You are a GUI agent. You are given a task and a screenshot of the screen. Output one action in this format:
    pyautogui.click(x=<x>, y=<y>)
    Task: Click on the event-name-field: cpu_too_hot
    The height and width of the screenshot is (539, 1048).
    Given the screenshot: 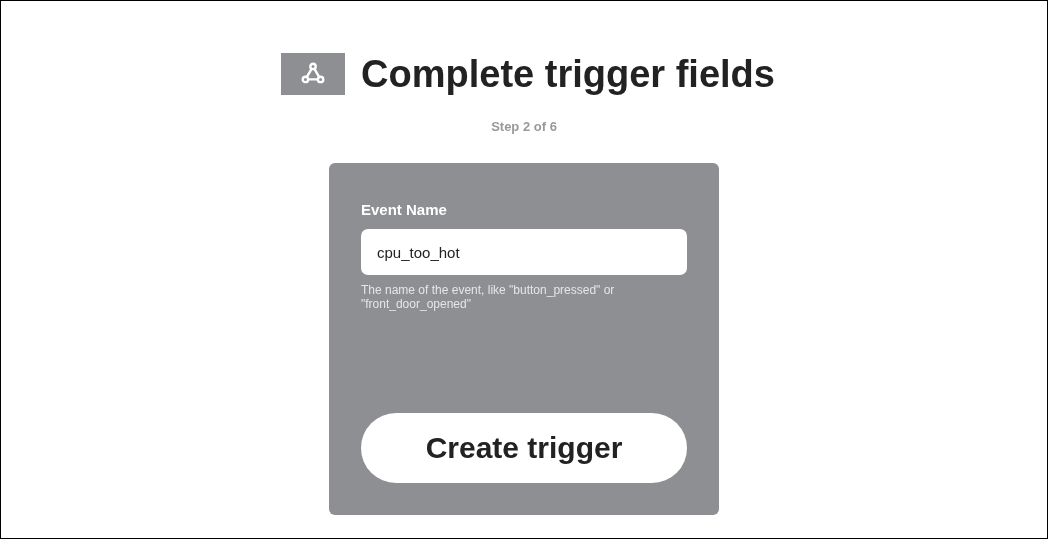 What is the action you would take?
    pyautogui.click(x=524, y=252)
    